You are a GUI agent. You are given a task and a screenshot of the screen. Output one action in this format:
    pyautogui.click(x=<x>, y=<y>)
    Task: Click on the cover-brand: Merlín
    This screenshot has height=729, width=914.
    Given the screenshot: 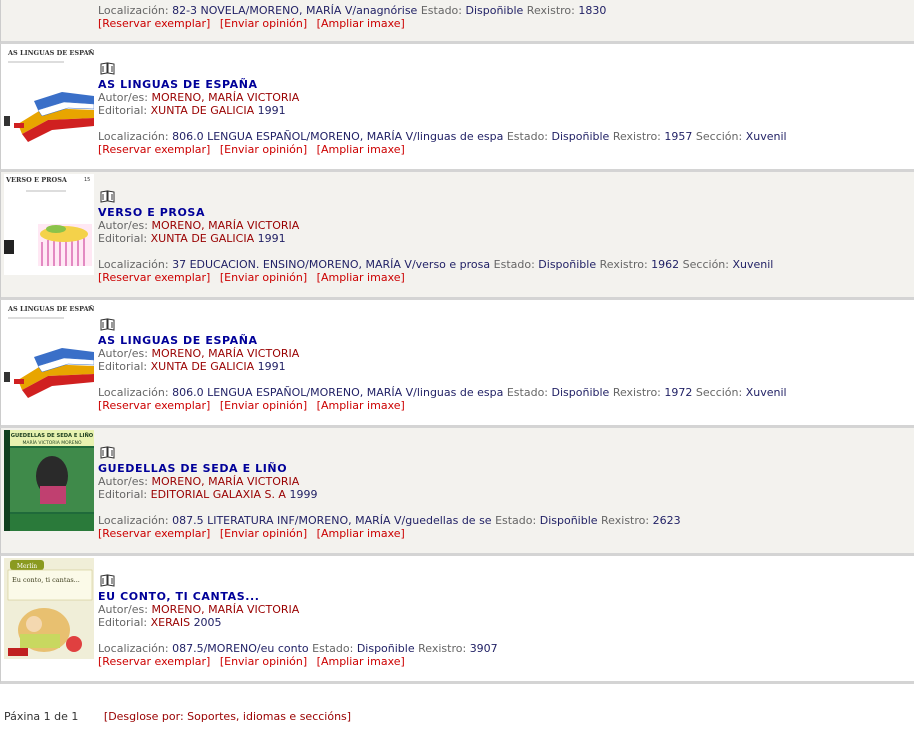 What is the action you would take?
    pyautogui.click(x=27, y=566)
    